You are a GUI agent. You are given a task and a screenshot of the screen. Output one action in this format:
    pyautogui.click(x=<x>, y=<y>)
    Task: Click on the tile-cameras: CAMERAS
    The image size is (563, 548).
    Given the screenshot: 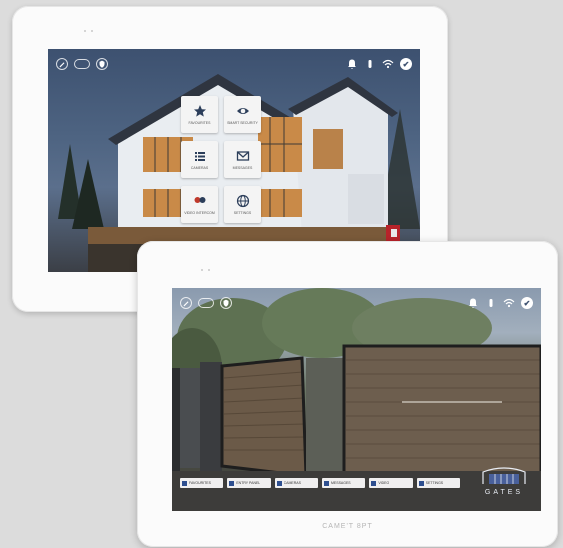 What is the action you would take?
    pyautogui.click(x=199, y=159)
    